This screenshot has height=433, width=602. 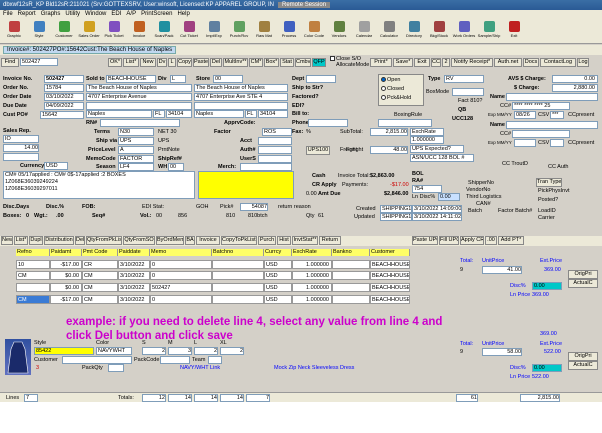 I want to click on menu-report: Report, so click(x=27, y=14).